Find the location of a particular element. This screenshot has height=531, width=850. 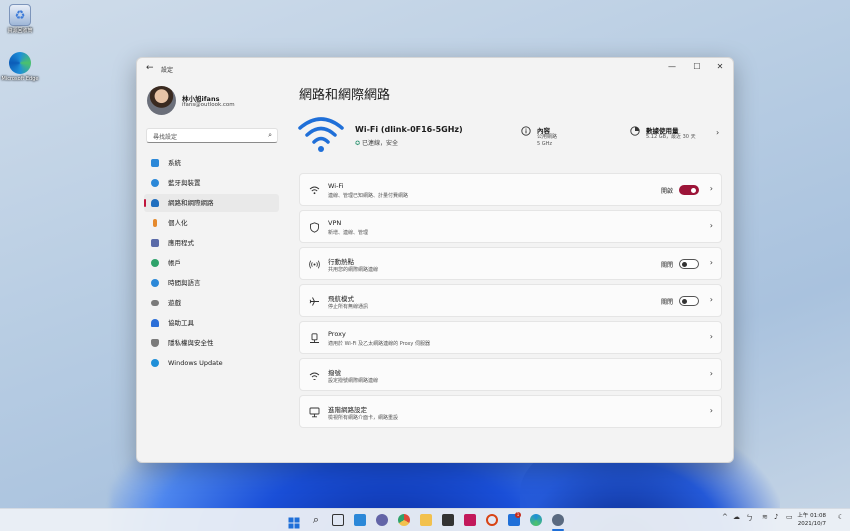

dialup-icon is located at coordinates (314, 376).